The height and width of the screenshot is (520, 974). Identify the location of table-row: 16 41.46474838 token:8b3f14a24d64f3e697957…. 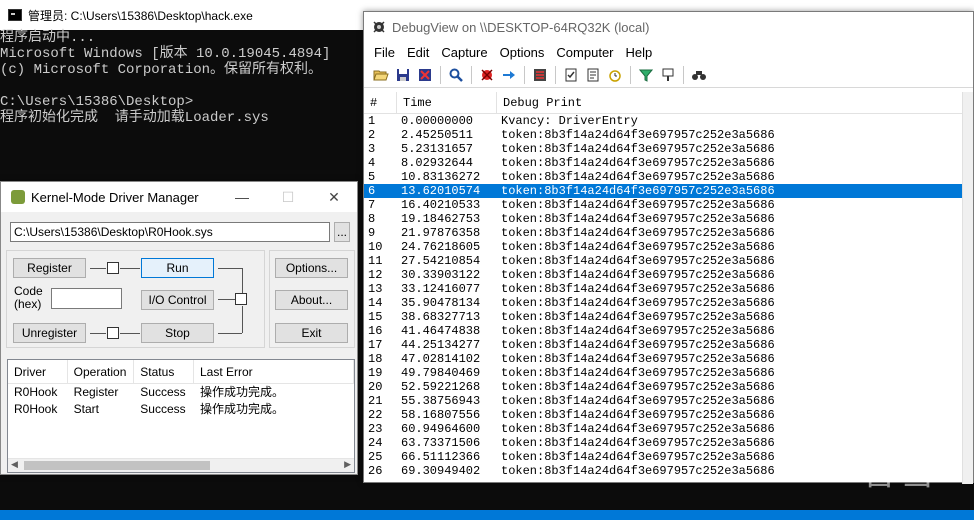
(663, 331).